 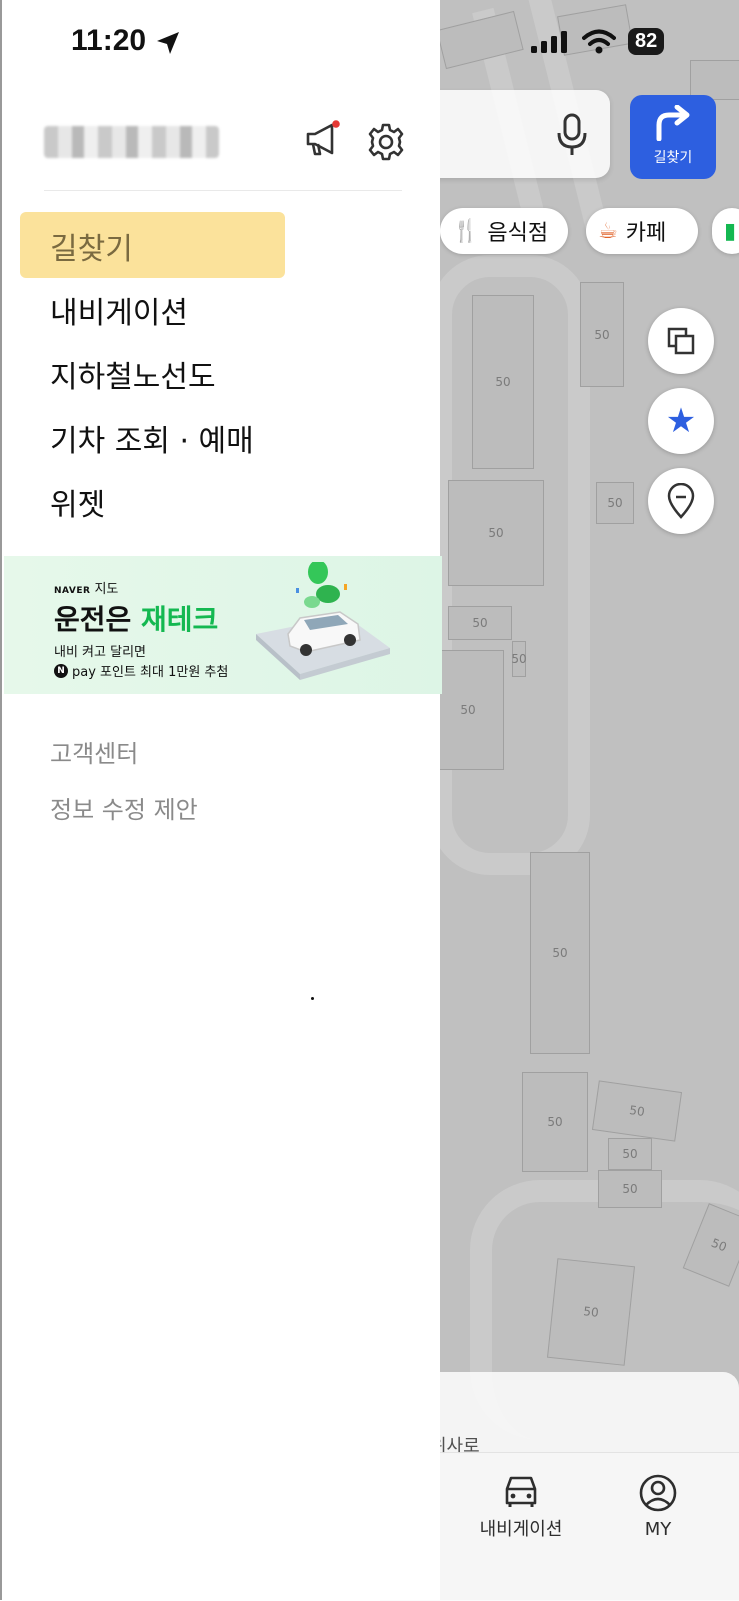 I want to click on route-button: 길찾기, so click(x=673, y=137).